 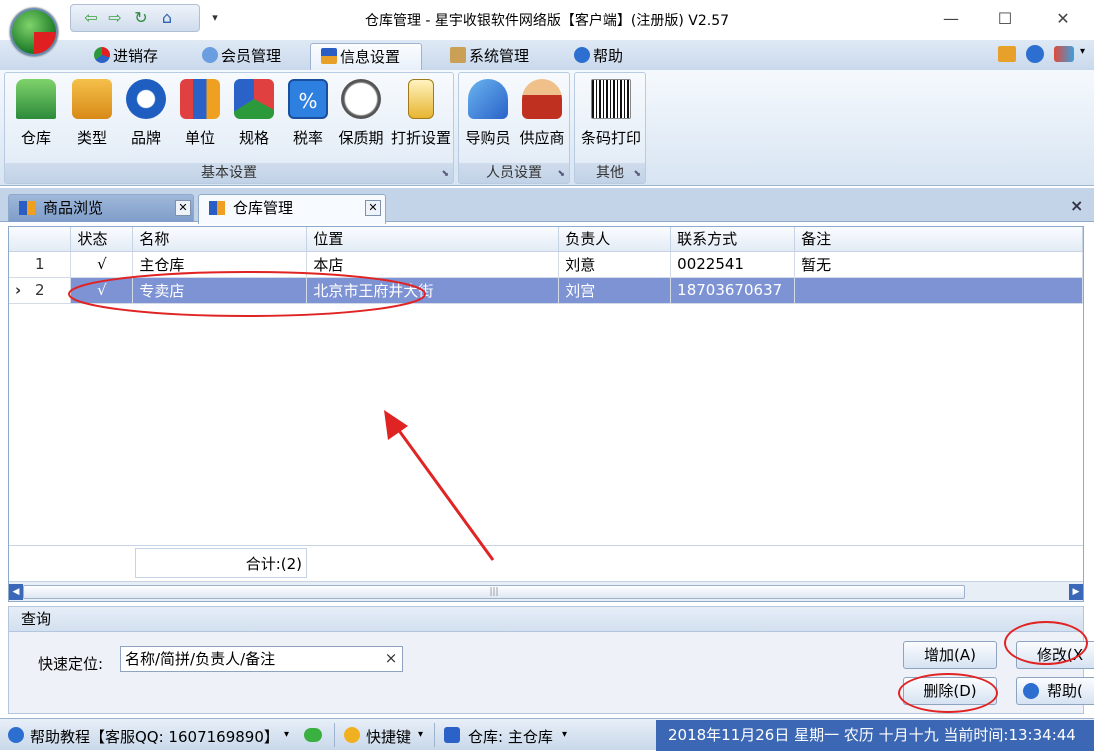 What do you see at coordinates (510, 736) in the screenshot?
I see `current-warehouse-menu: 仓库: 主仓库` at bounding box center [510, 736].